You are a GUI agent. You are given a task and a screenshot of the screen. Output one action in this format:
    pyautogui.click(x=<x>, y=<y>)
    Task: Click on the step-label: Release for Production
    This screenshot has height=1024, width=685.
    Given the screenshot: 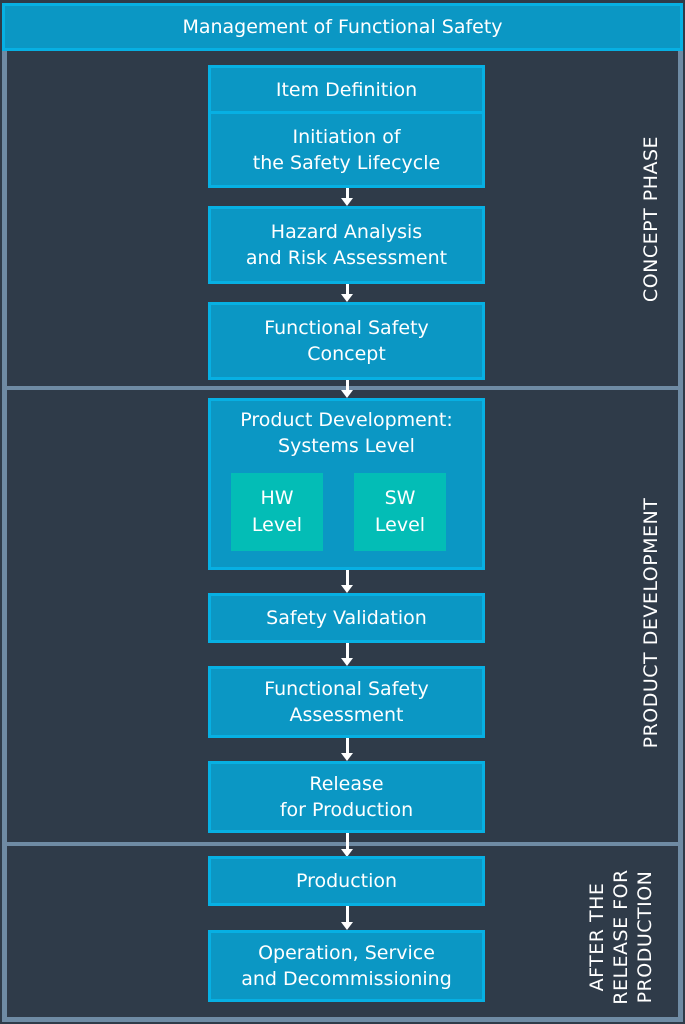 What is the action you would take?
    pyautogui.click(x=346, y=797)
    